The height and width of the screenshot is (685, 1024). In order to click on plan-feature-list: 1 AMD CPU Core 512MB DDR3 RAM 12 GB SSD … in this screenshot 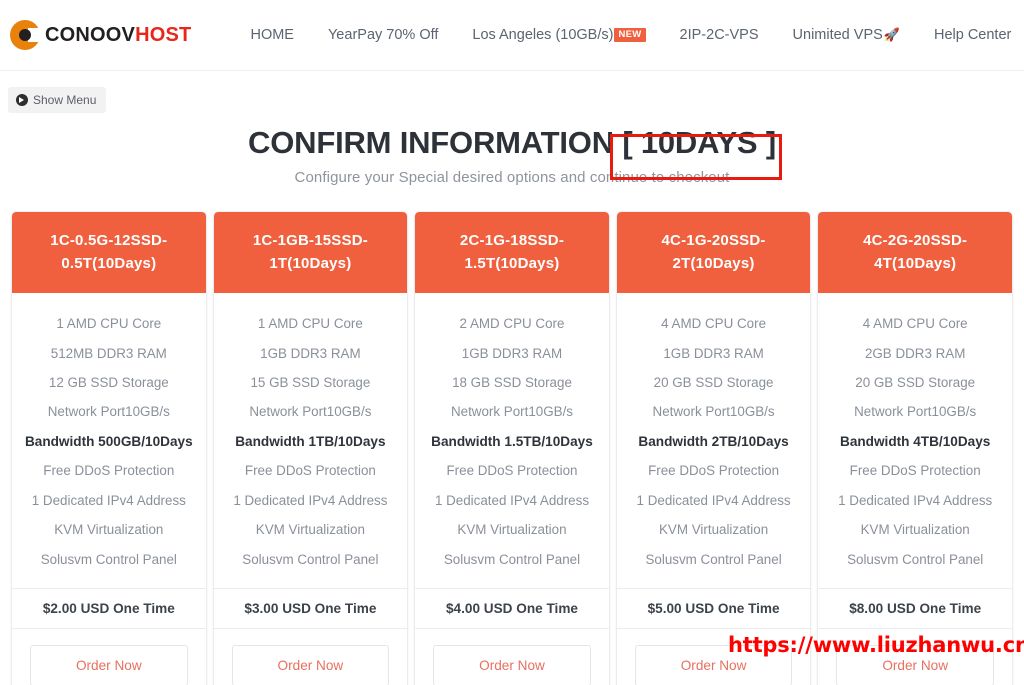, I will do `click(109, 440)`.